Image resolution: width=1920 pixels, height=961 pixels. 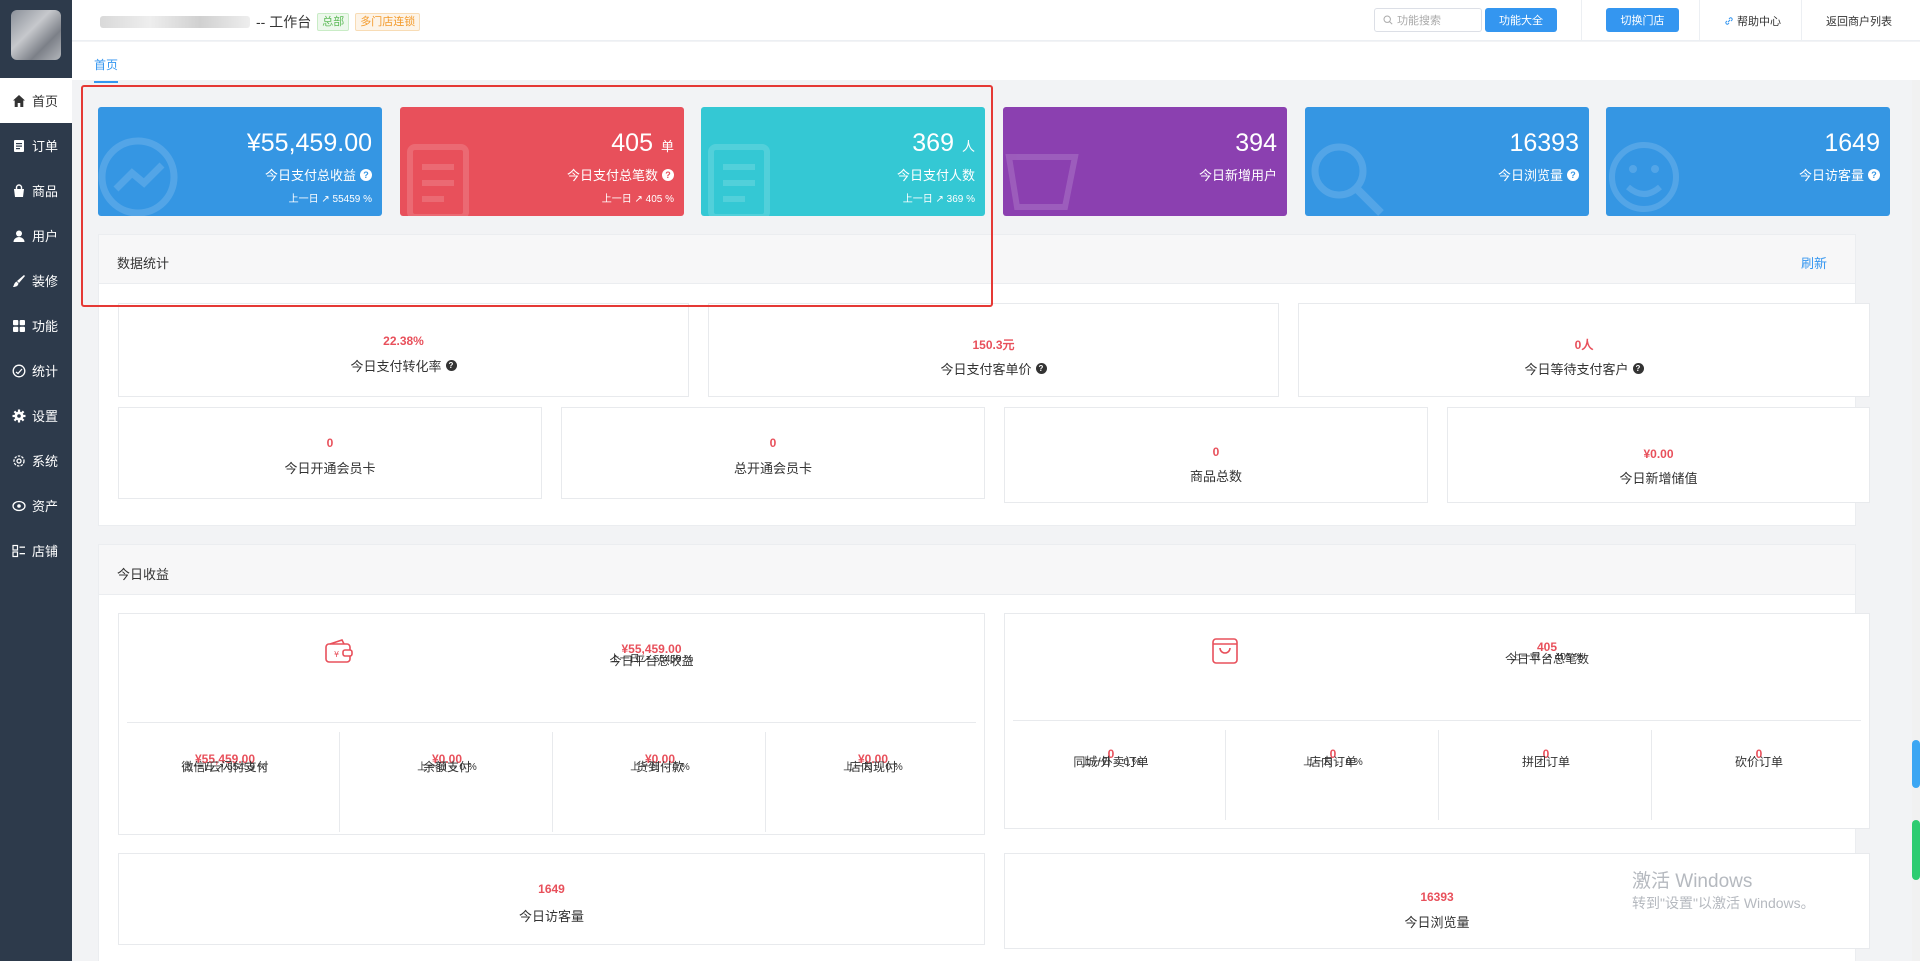 What do you see at coordinates (1759, 22) in the screenshot?
I see `help-center-label: 帮助中心` at bounding box center [1759, 22].